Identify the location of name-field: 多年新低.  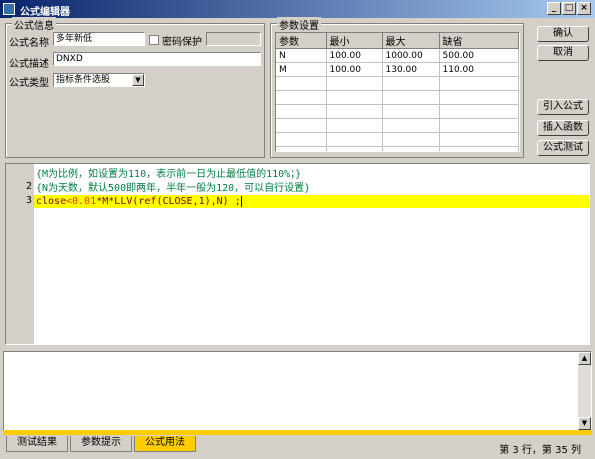
(99, 39).